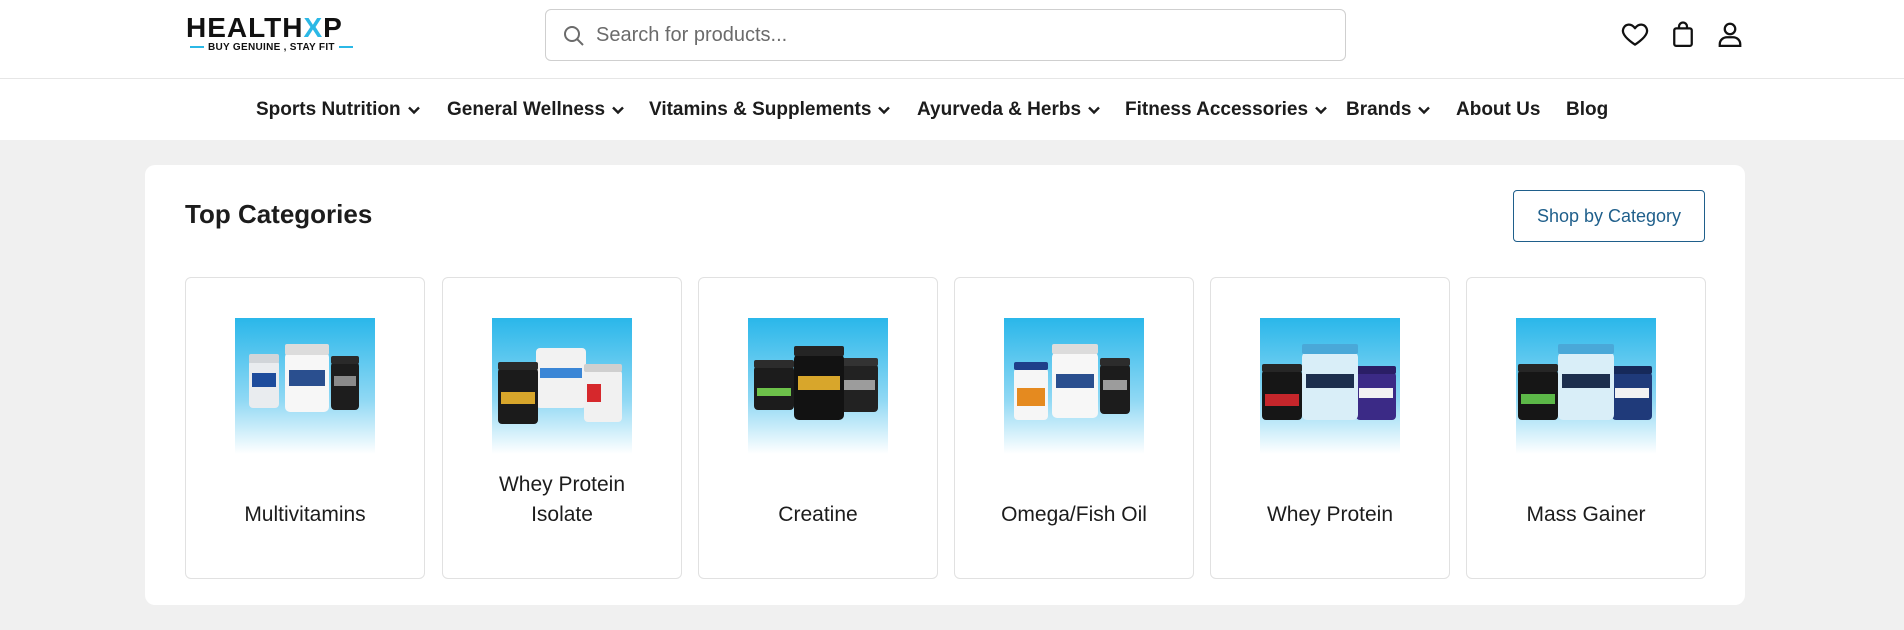 The width and height of the screenshot is (1904, 630). Describe the element at coordinates (305, 514) in the screenshot. I see `category-label: Multivitamins` at that location.